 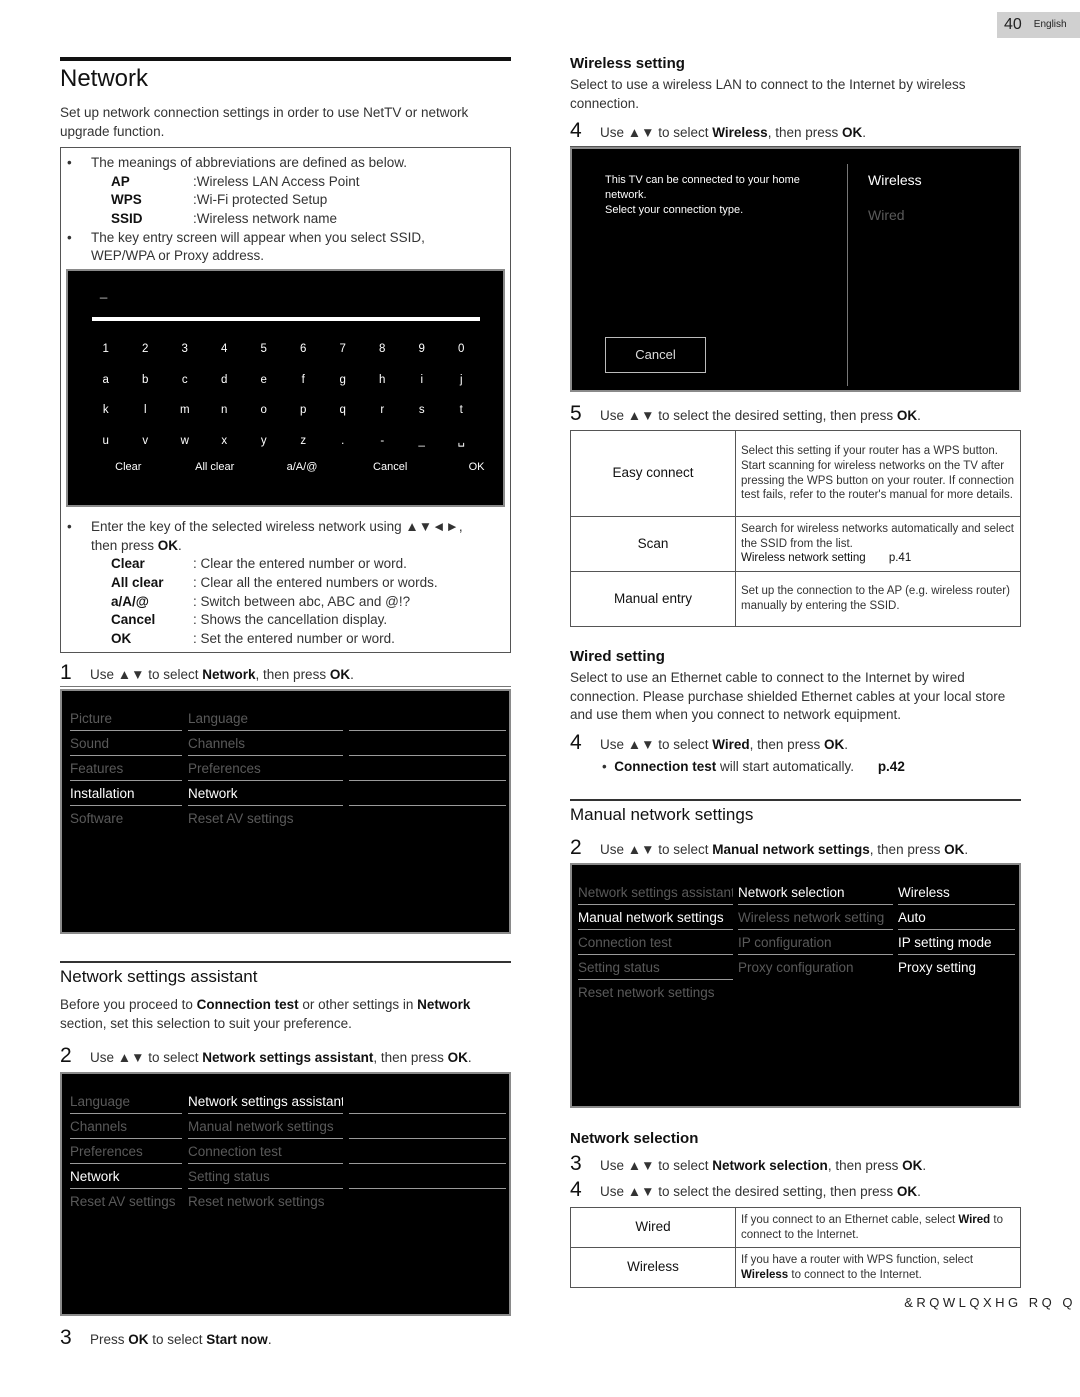 I want to click on keyboard-key: ., so click(x=343, y=442).